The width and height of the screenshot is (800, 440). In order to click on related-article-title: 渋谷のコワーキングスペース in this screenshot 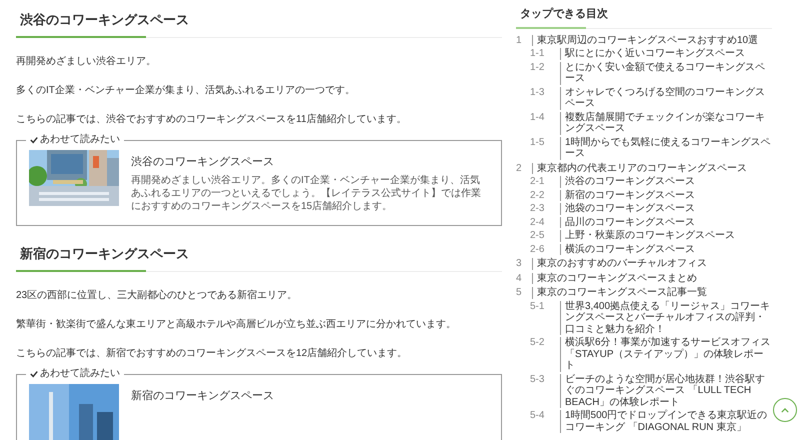, I will do `click(203, 162)`.